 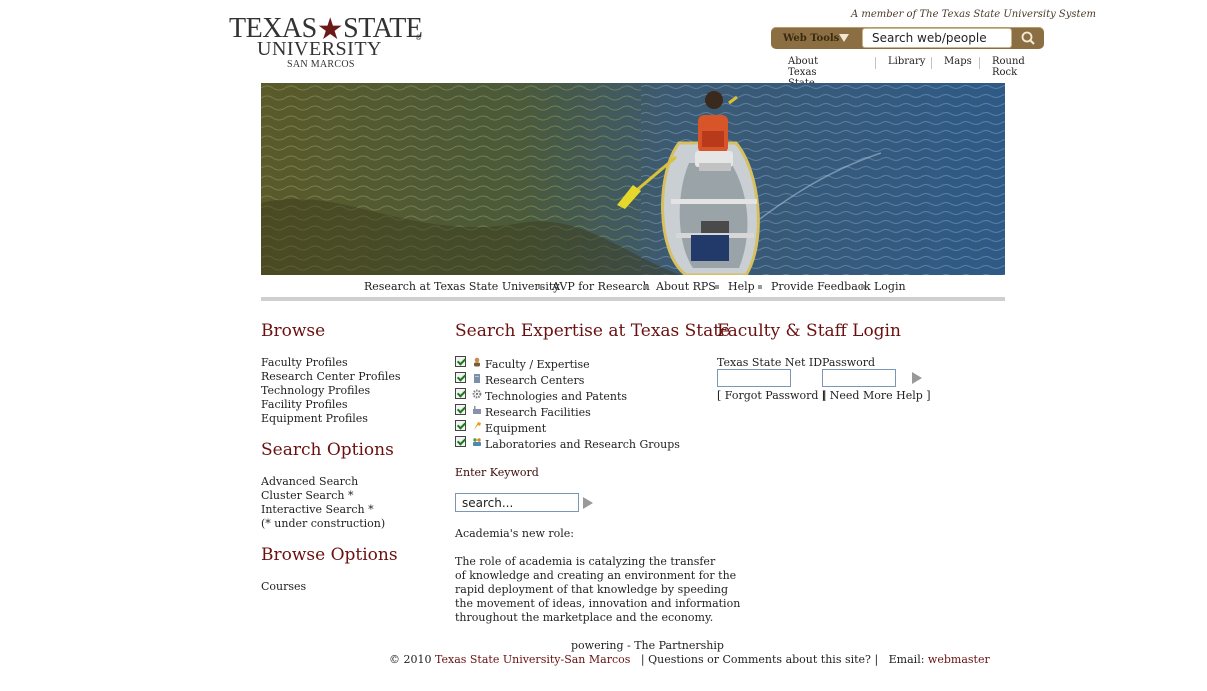 I want to click on option-facilities-label: Research Facilities, so click(x=538, y=412).